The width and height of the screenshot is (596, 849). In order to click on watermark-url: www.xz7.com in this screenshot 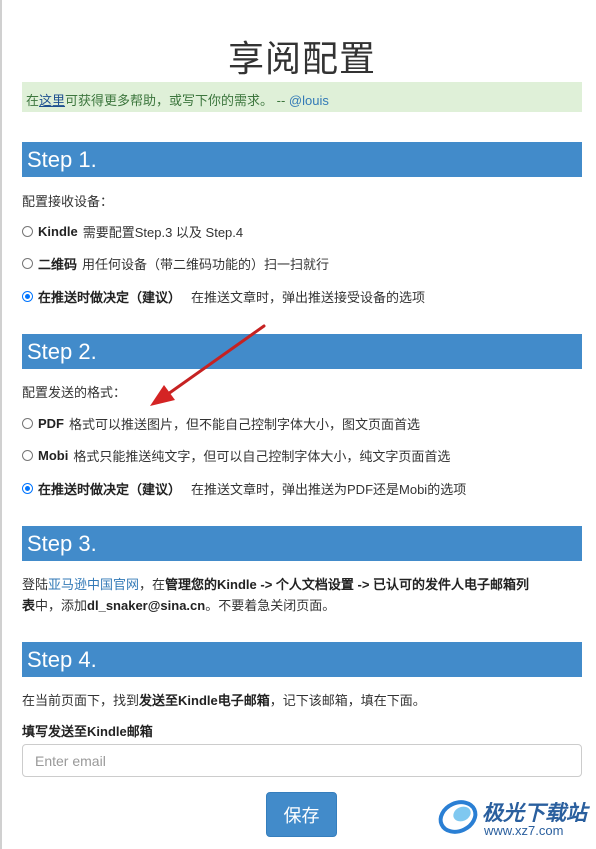, I will do `click(524, 830)`.